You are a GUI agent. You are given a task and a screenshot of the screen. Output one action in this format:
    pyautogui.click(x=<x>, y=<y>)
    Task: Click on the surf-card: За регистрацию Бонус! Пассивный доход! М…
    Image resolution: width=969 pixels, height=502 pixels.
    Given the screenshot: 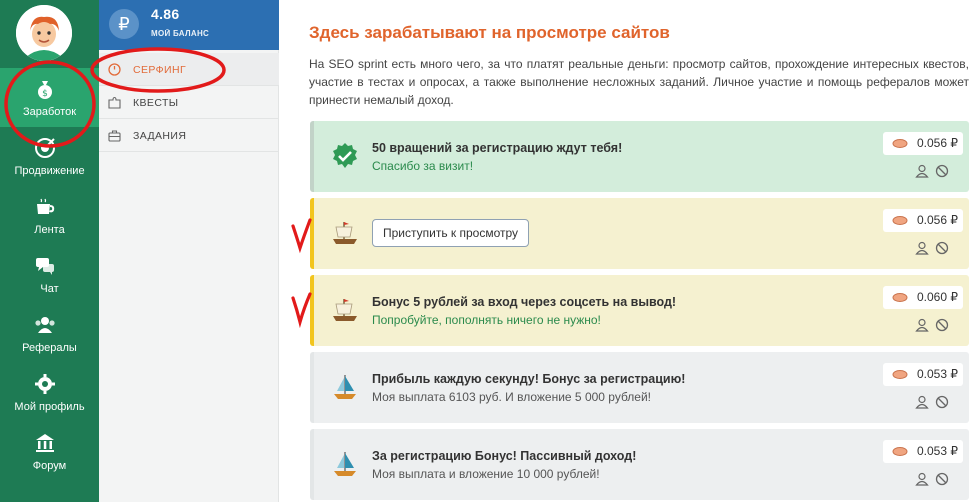 What is the action you would take?
    pyautogui.click(x=639, y=464)
    